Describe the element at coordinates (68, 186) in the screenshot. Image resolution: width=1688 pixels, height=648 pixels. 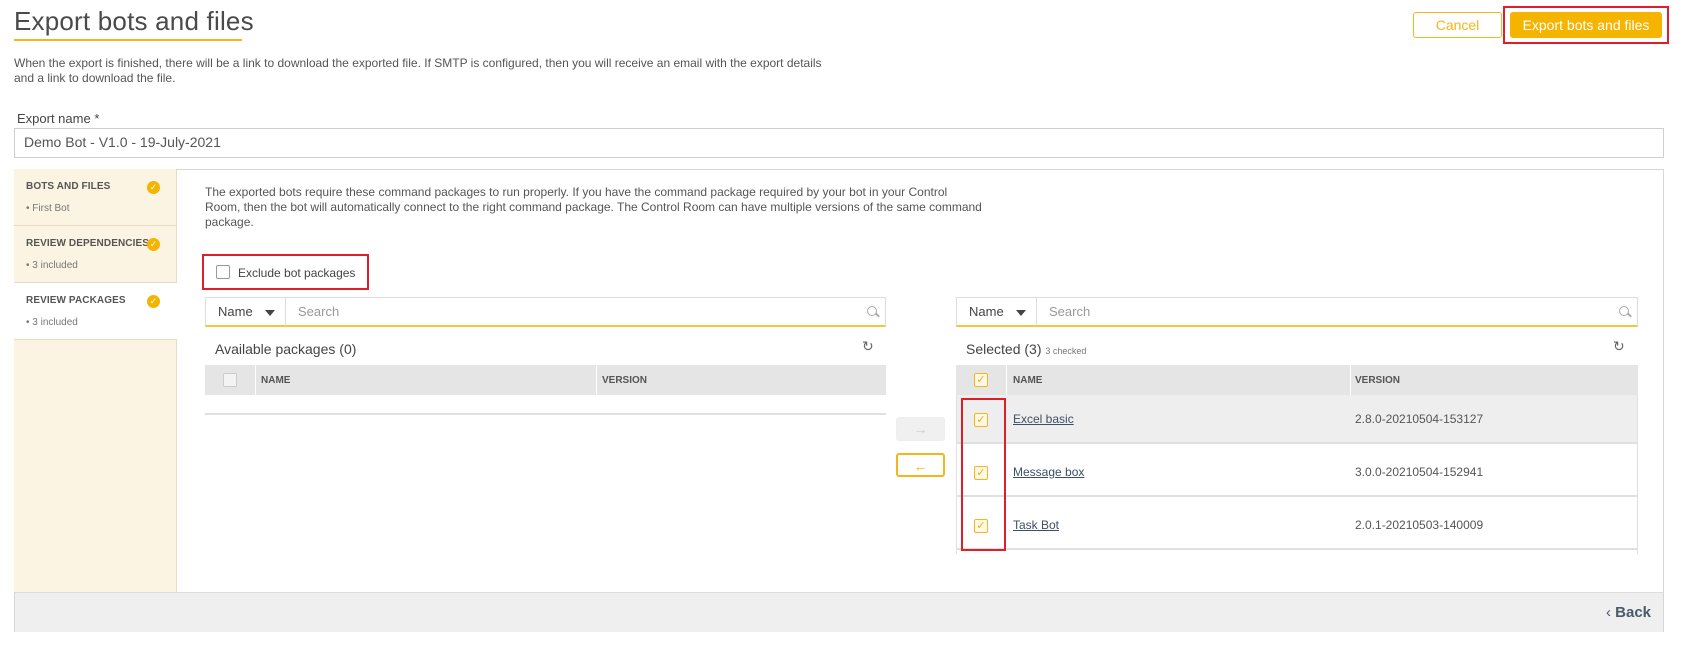
I see `sidebar-item-label: BOTS AND FILES` at that location.